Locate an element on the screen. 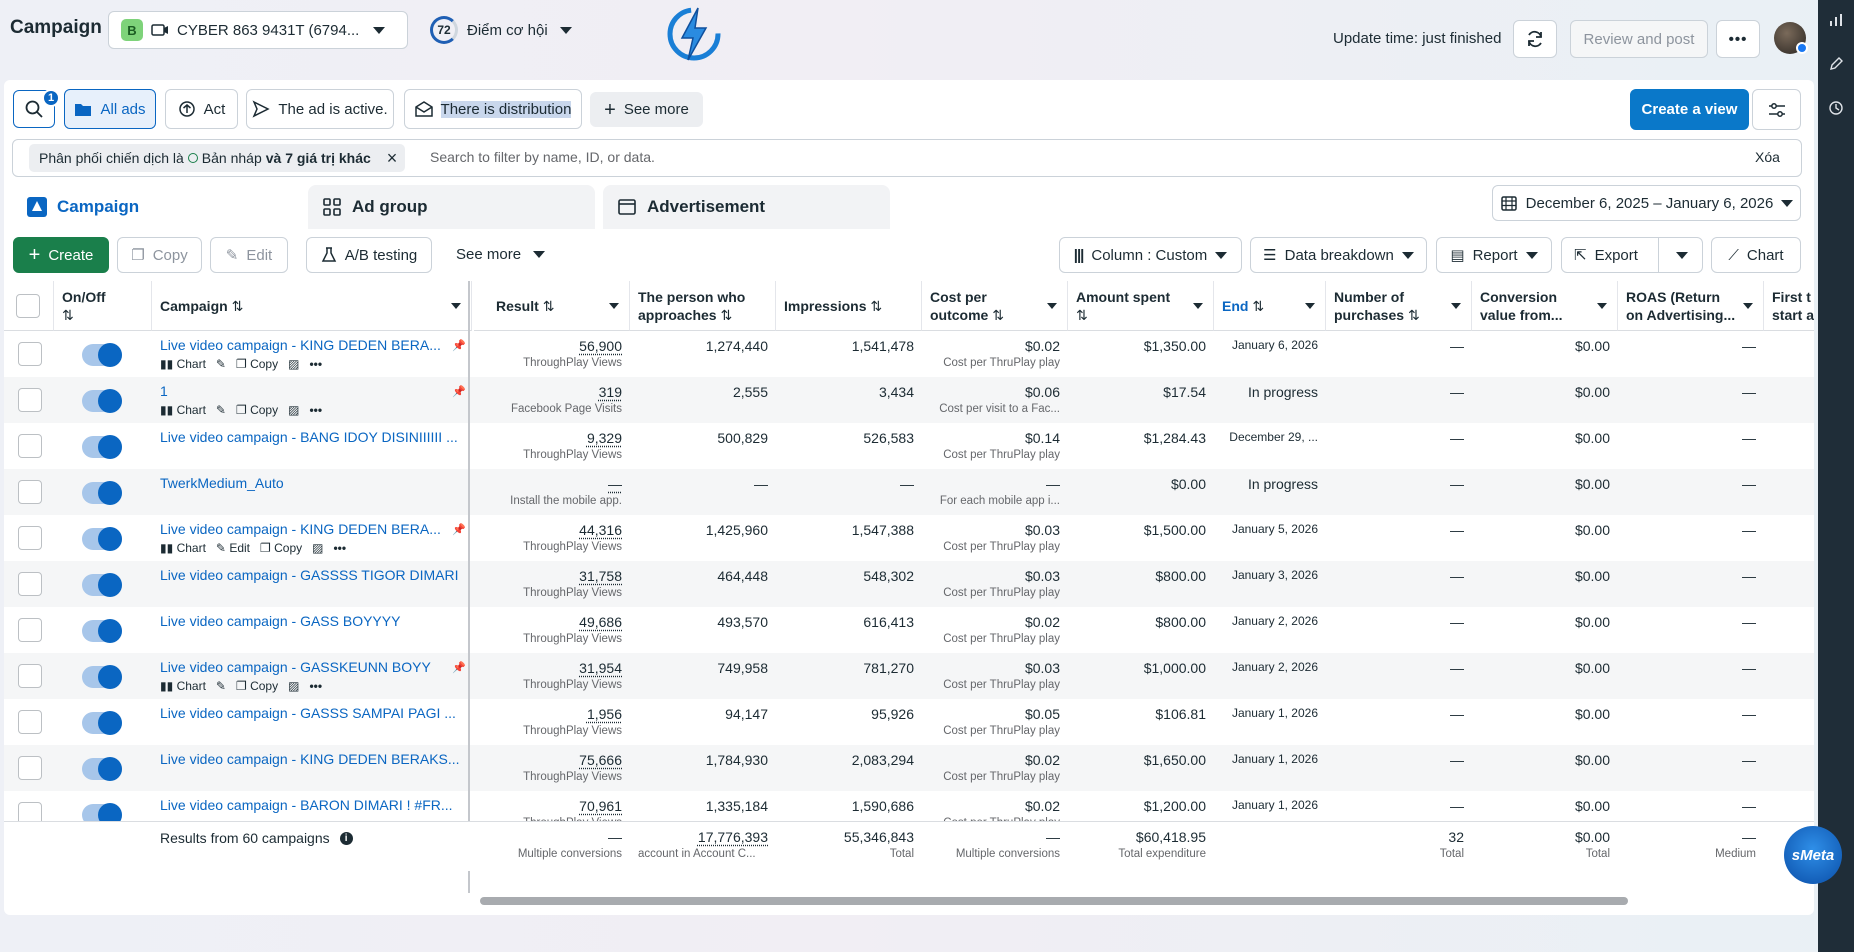 This screenshot has width=1854, height=952. header-reach: The person who approaches ⇅ is located at coordinates (703, 306).